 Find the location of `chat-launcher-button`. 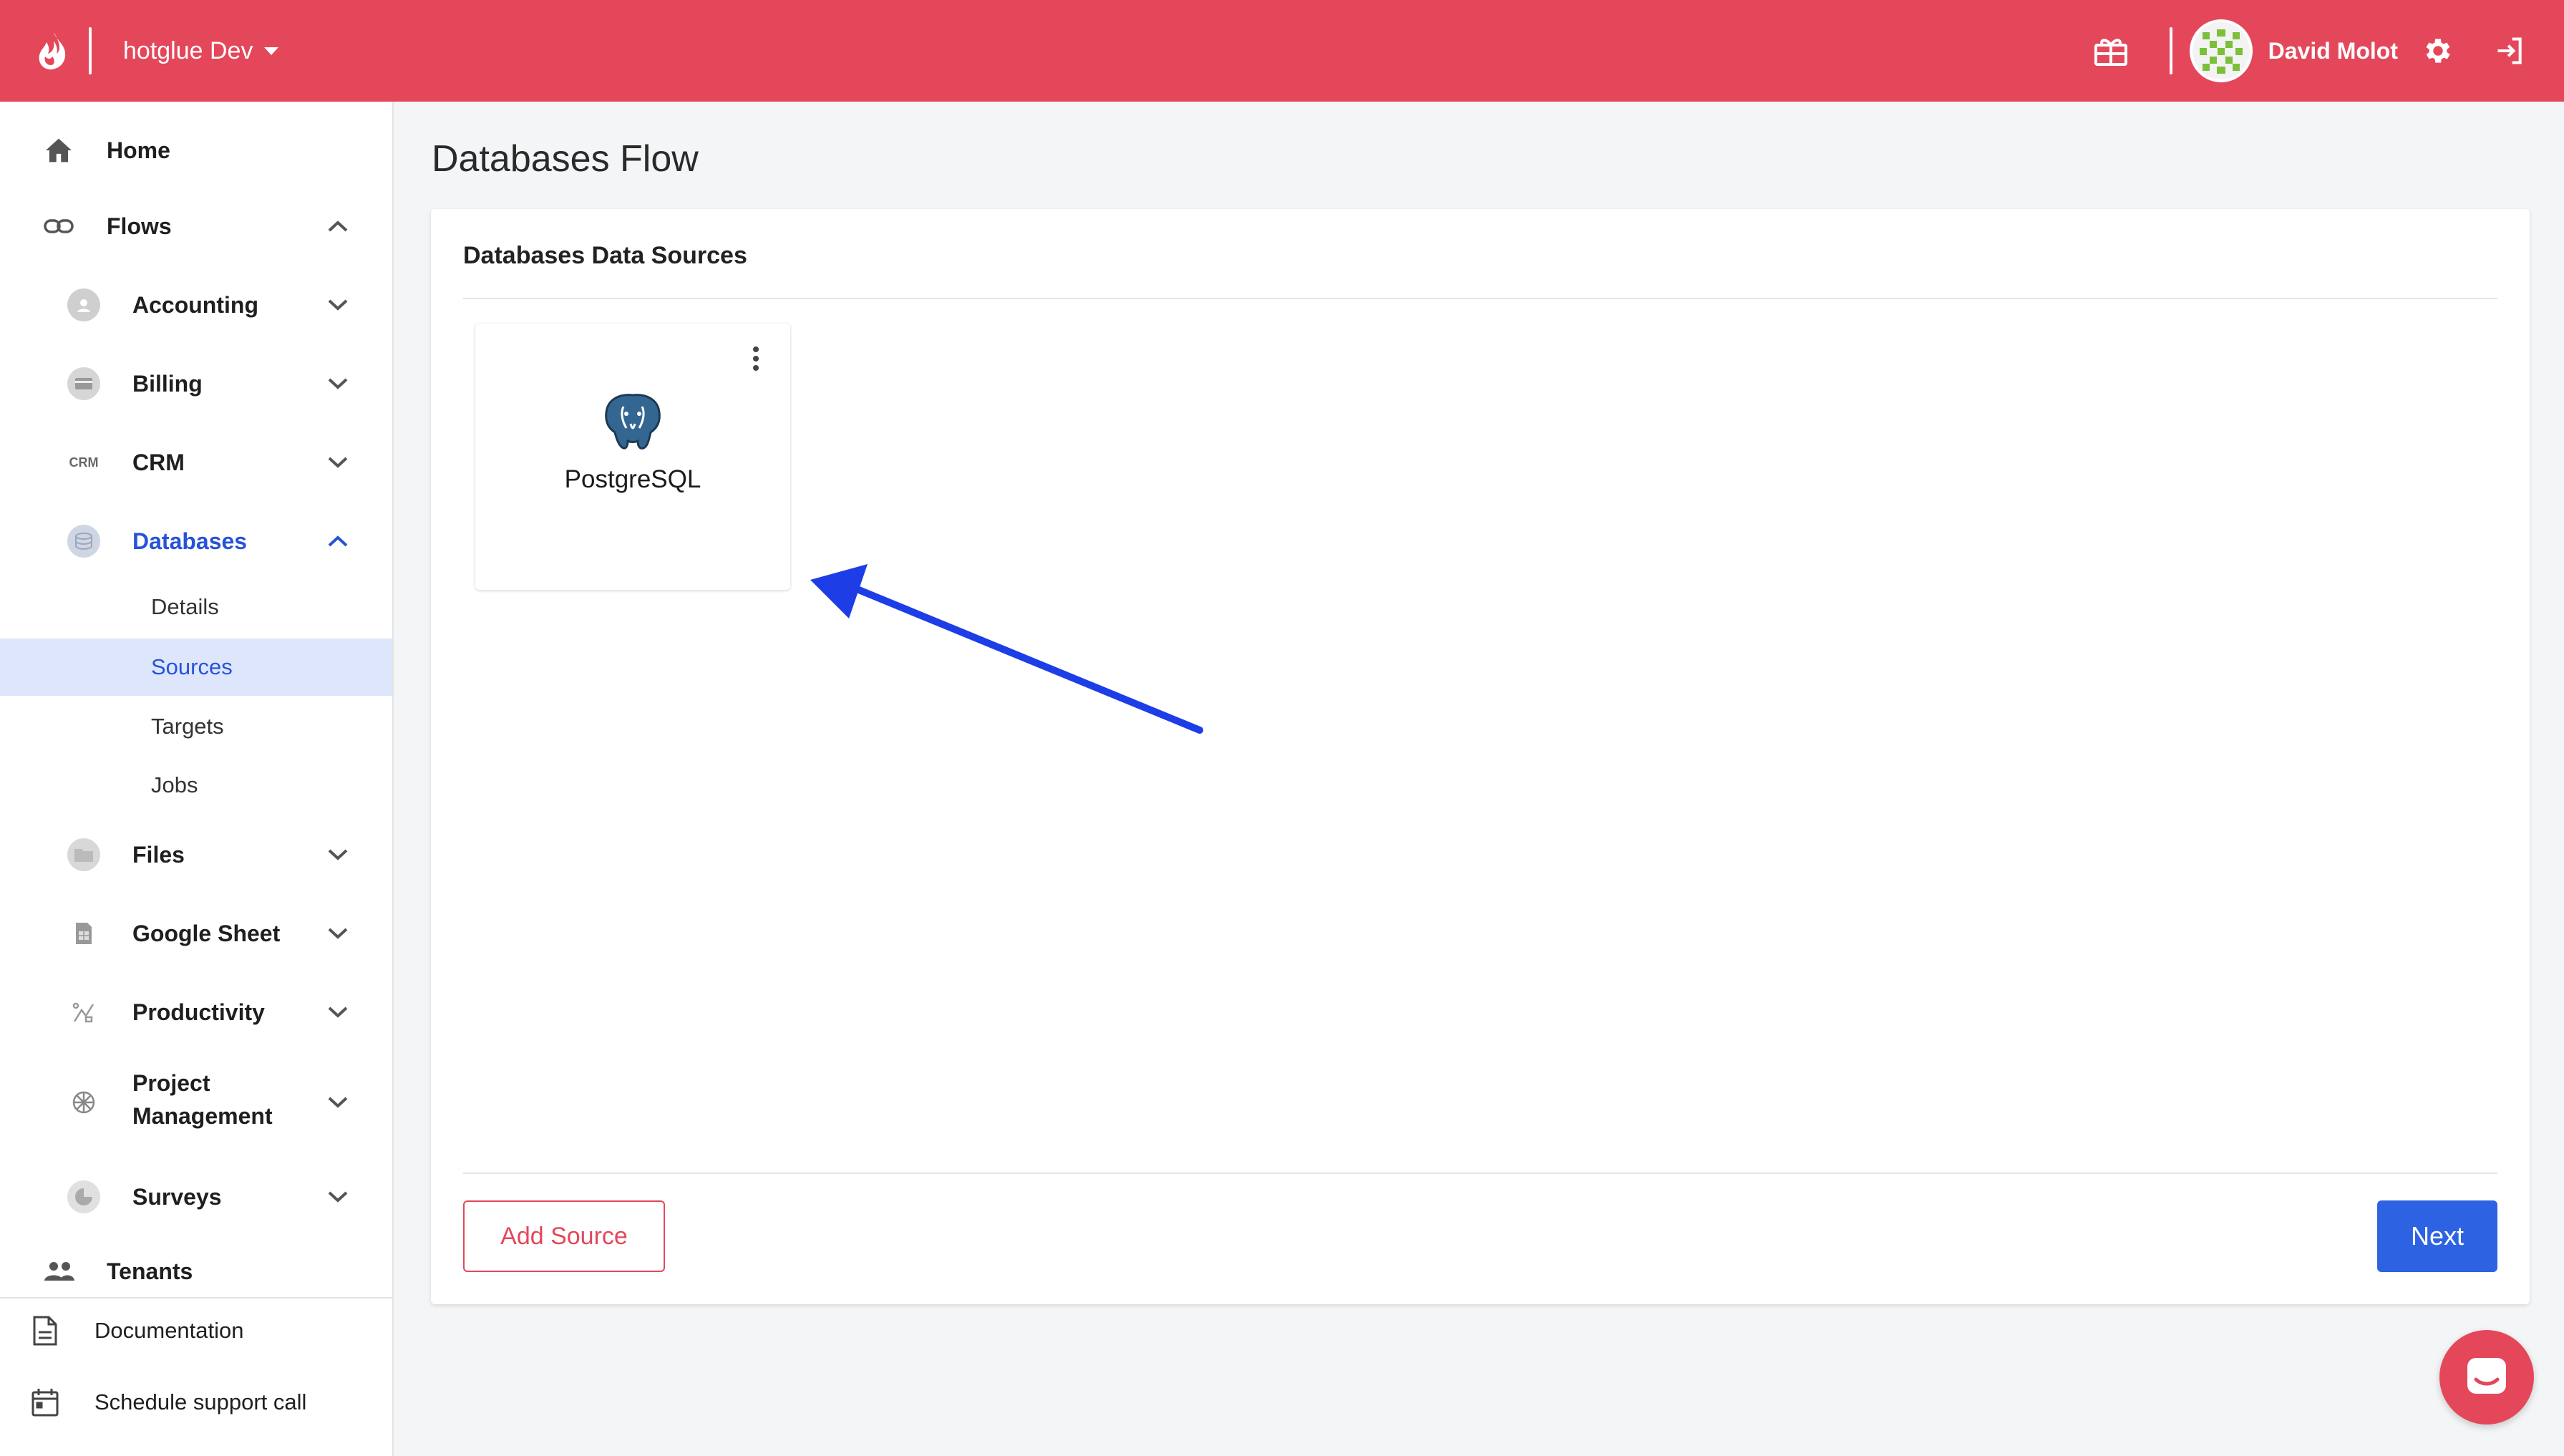

chat-launcher-button is located at coordinates (2487, 1377).